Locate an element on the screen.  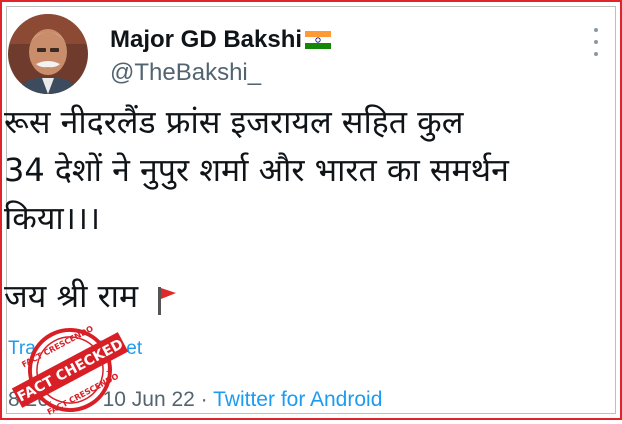
author-handle: @TheBakshi_ is located at coordinates (185, 73).